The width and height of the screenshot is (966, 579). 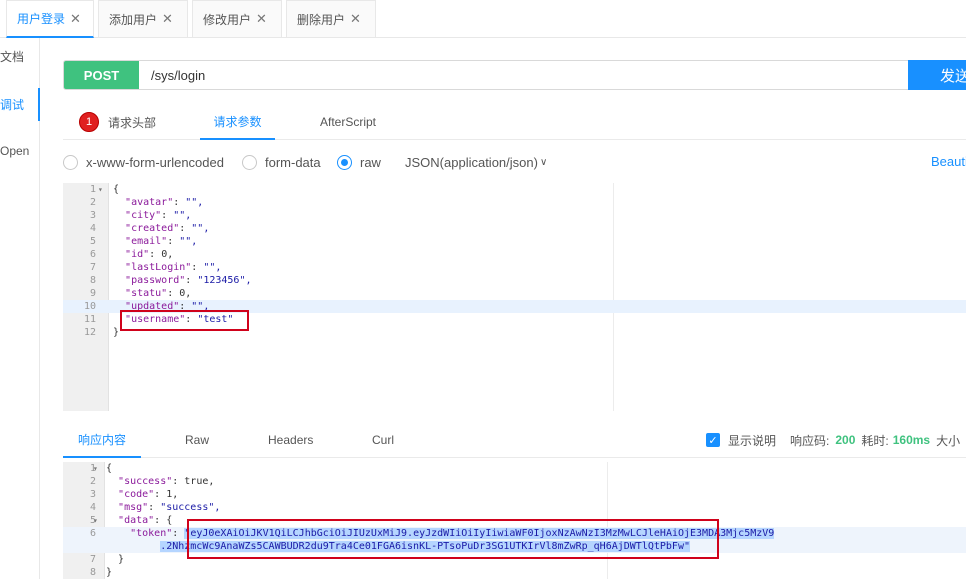 What do you see at coordinates (167, 228) in the screenshot?
I see `code-text: "created": "",` at bounding box center [167, 228].